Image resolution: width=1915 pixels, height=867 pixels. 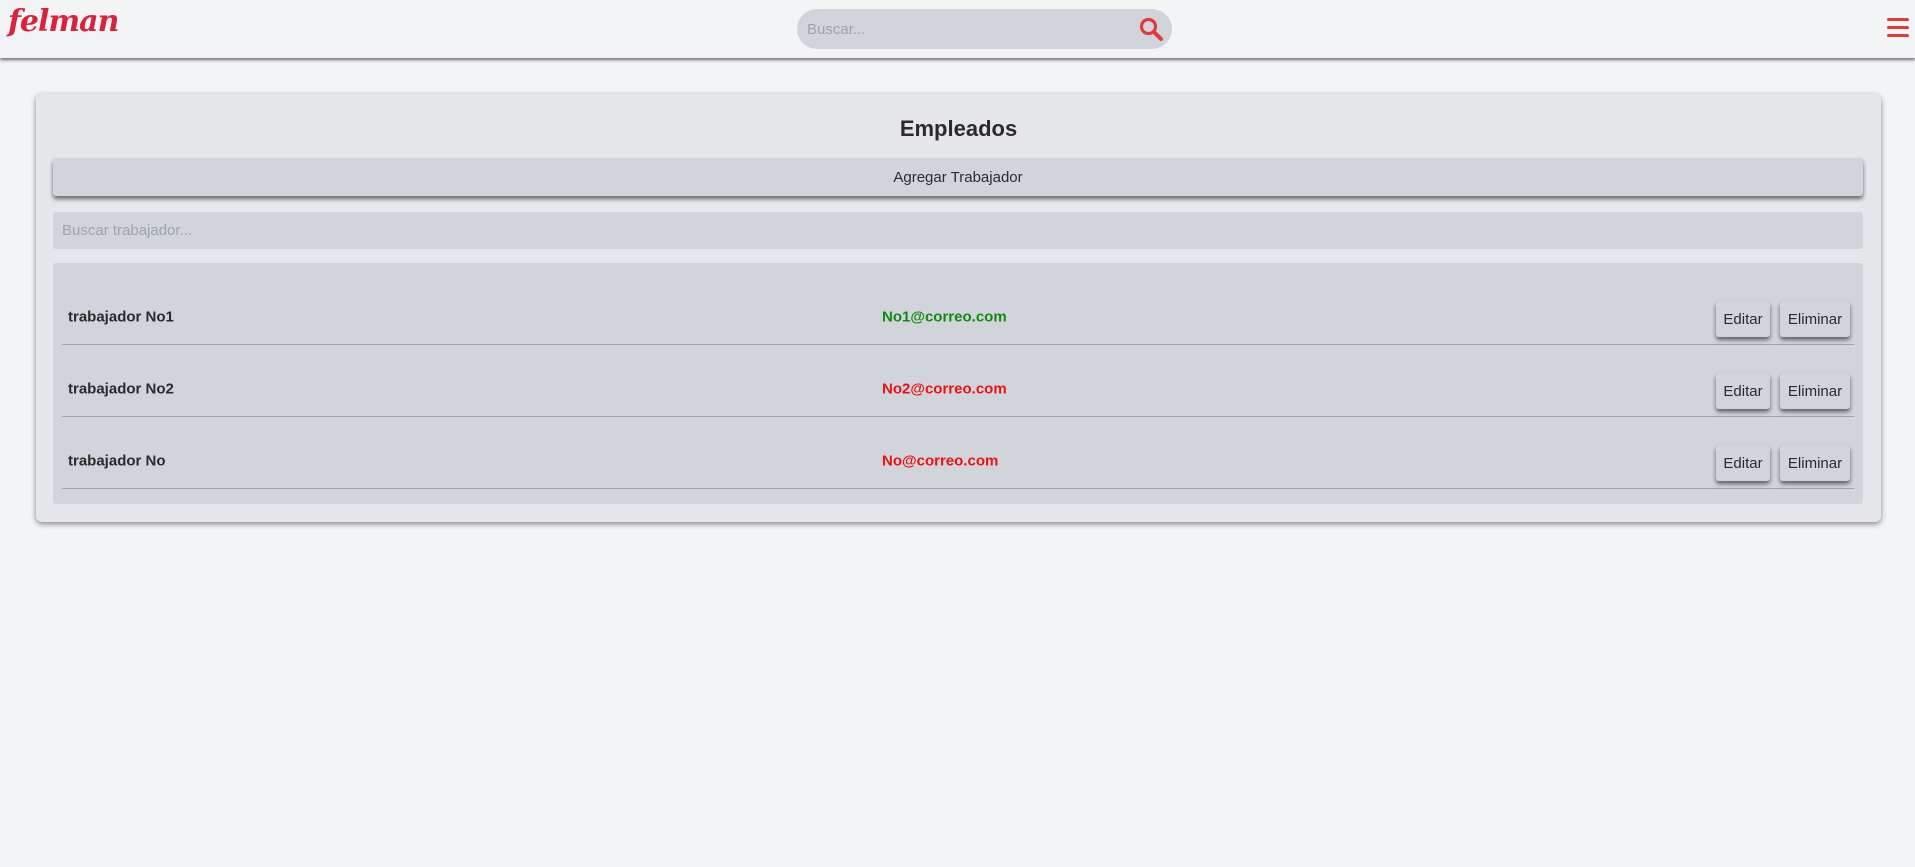 What do you see at coordinates (121, 389) in the screenshot?
I see `worker-name: trabajador No2` at bounding box center [121, 389].